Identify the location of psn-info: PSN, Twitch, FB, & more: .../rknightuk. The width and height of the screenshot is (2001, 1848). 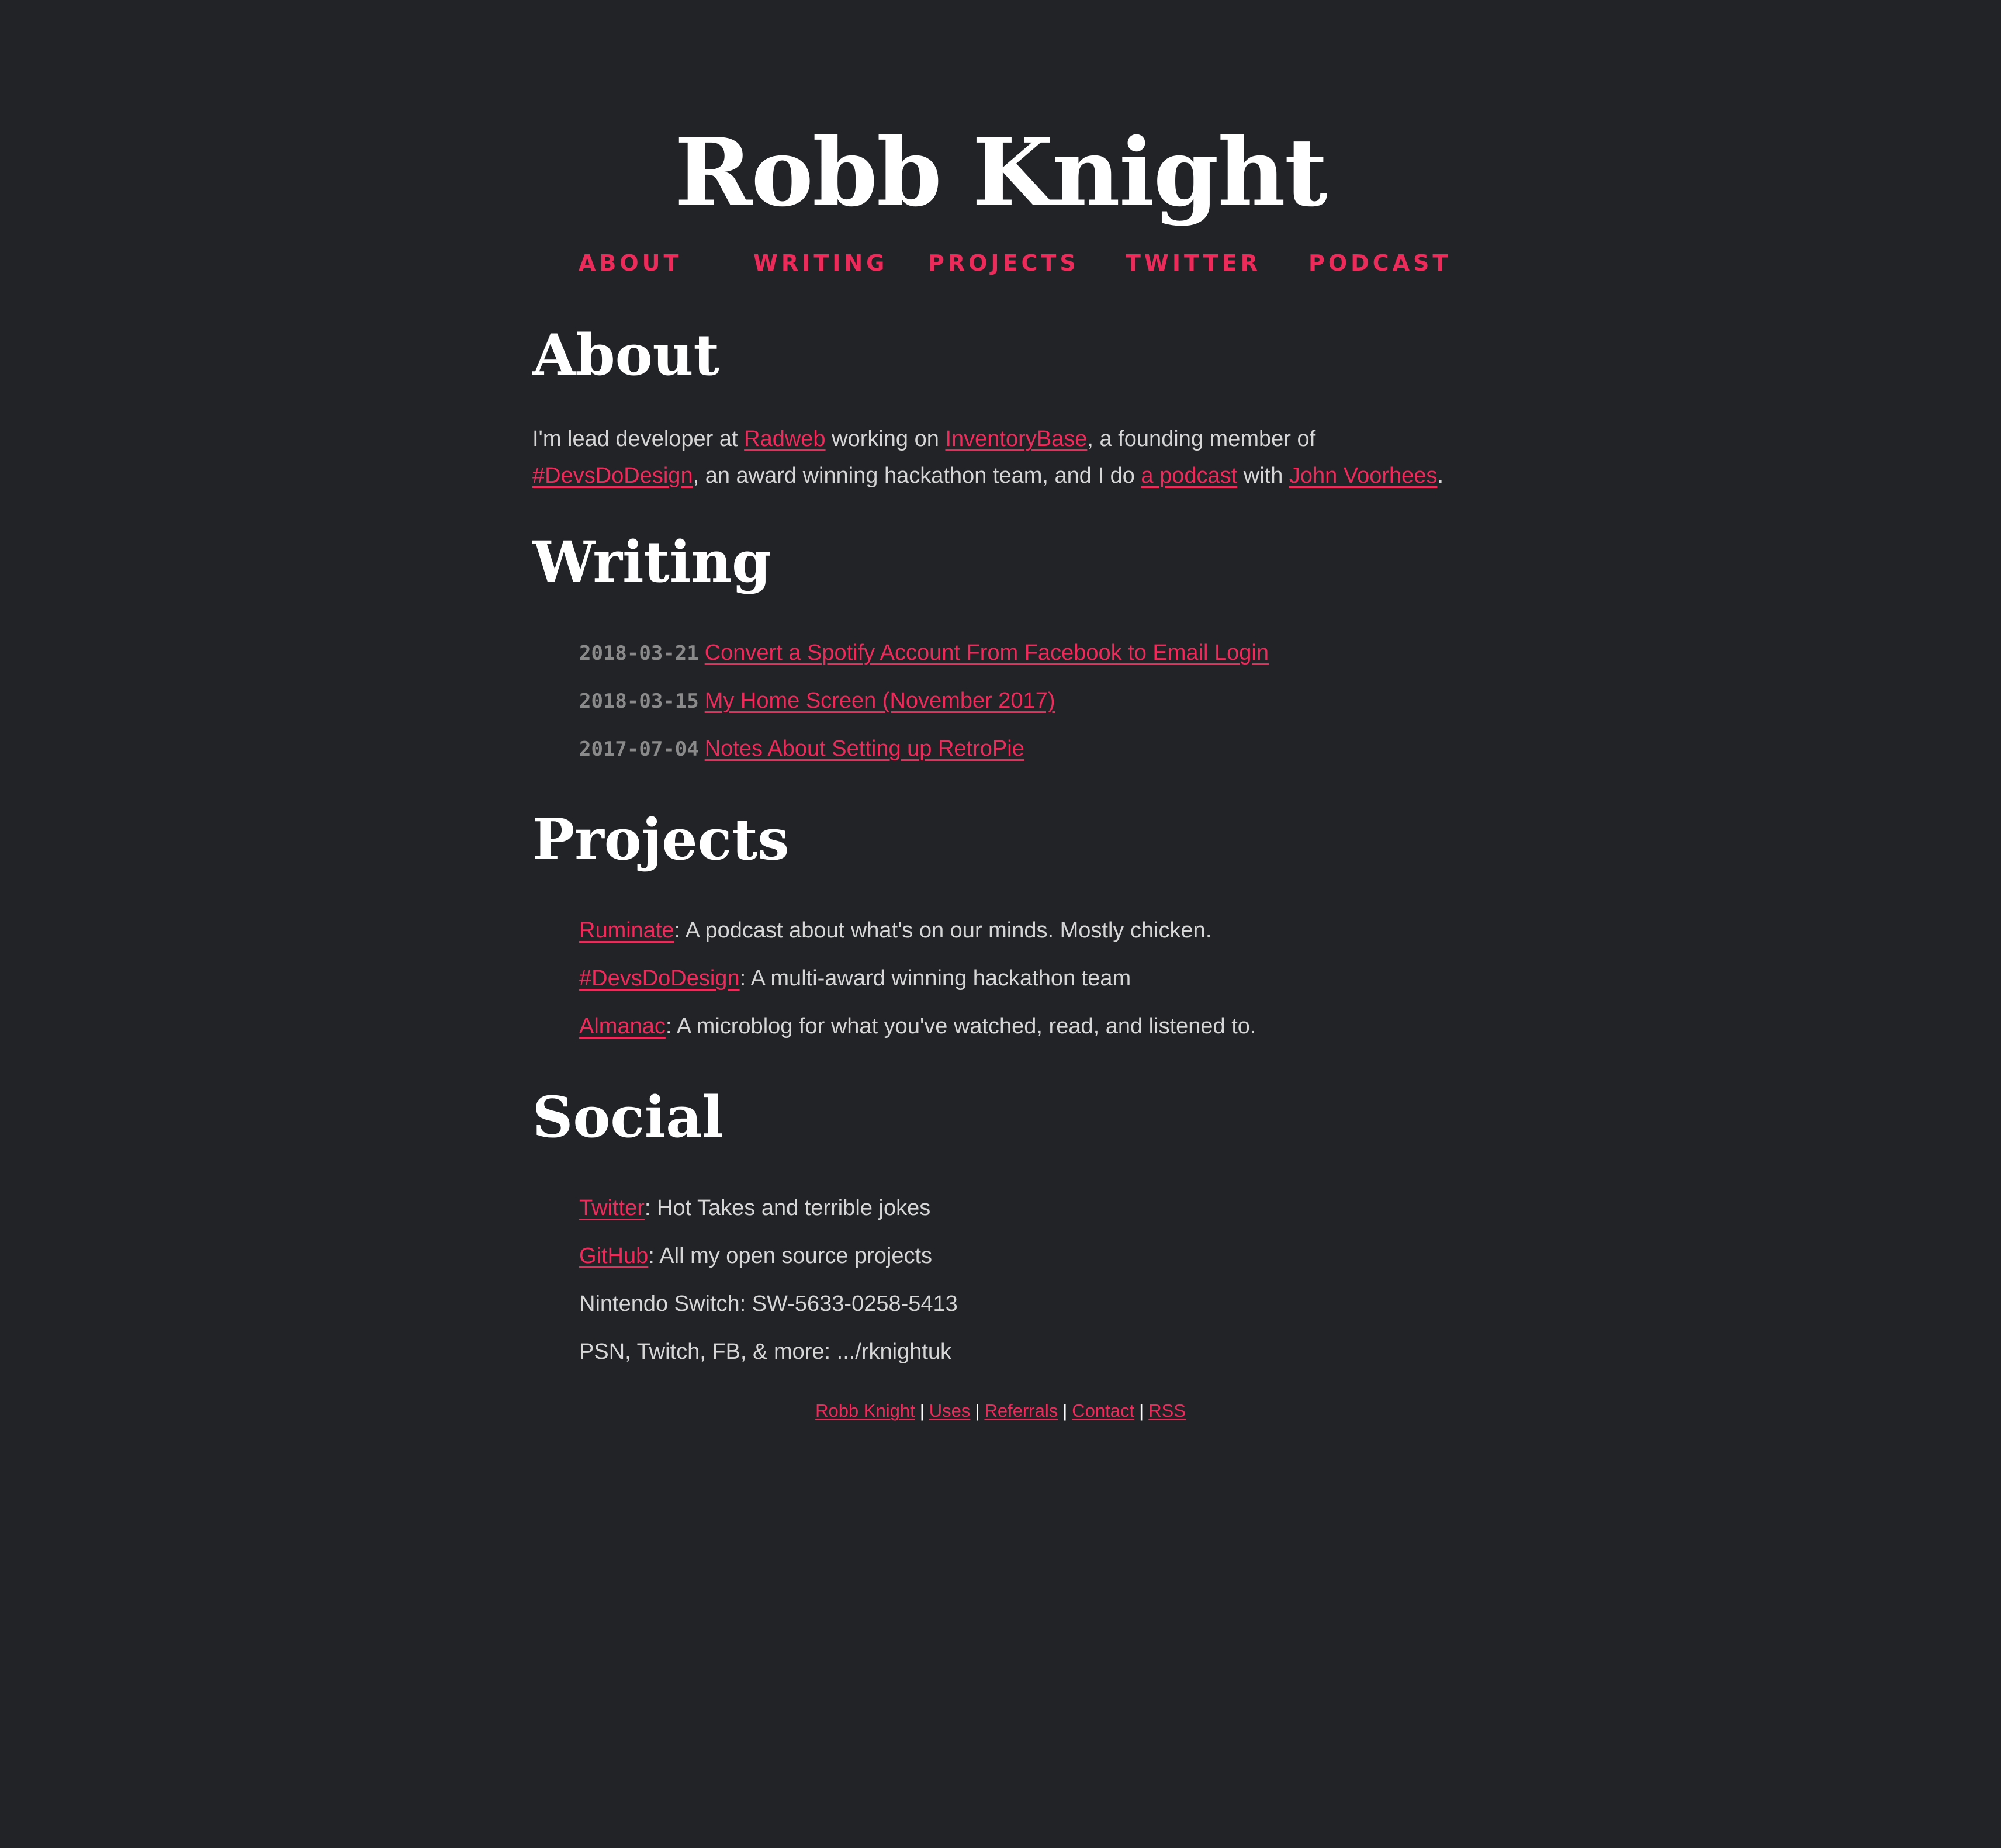
(766, 1352).